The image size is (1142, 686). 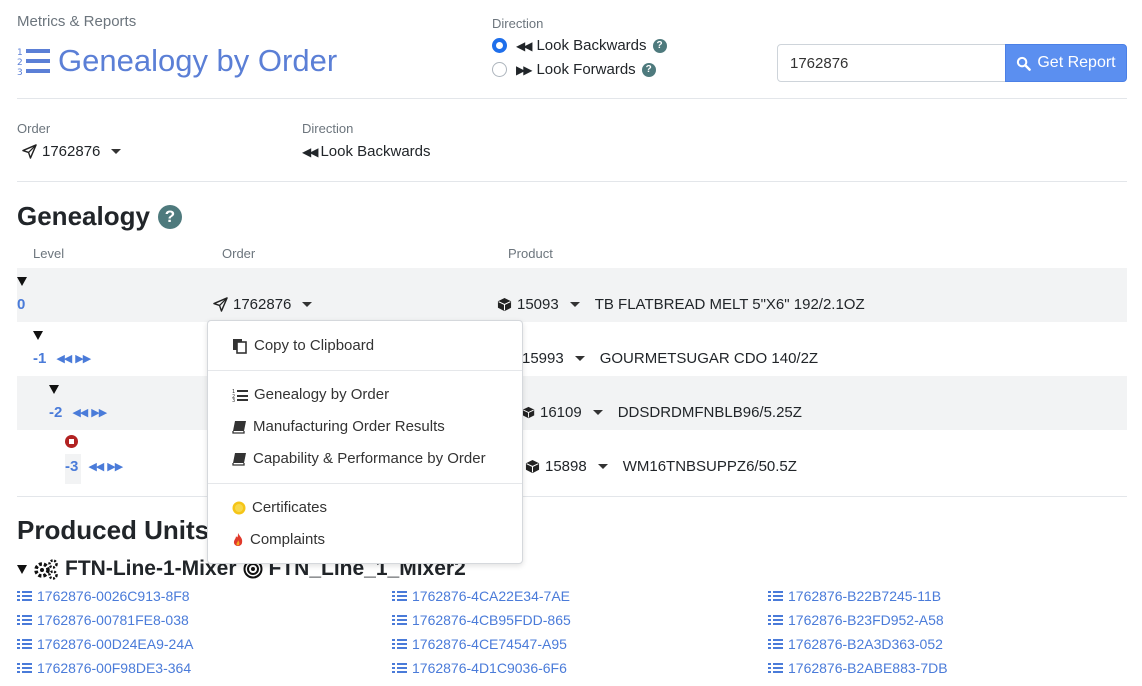 What do you see at coordinates (113, 530) in the screenshot?
I see `produced-units-title: Produced Units` at bounding box center [113, 530].